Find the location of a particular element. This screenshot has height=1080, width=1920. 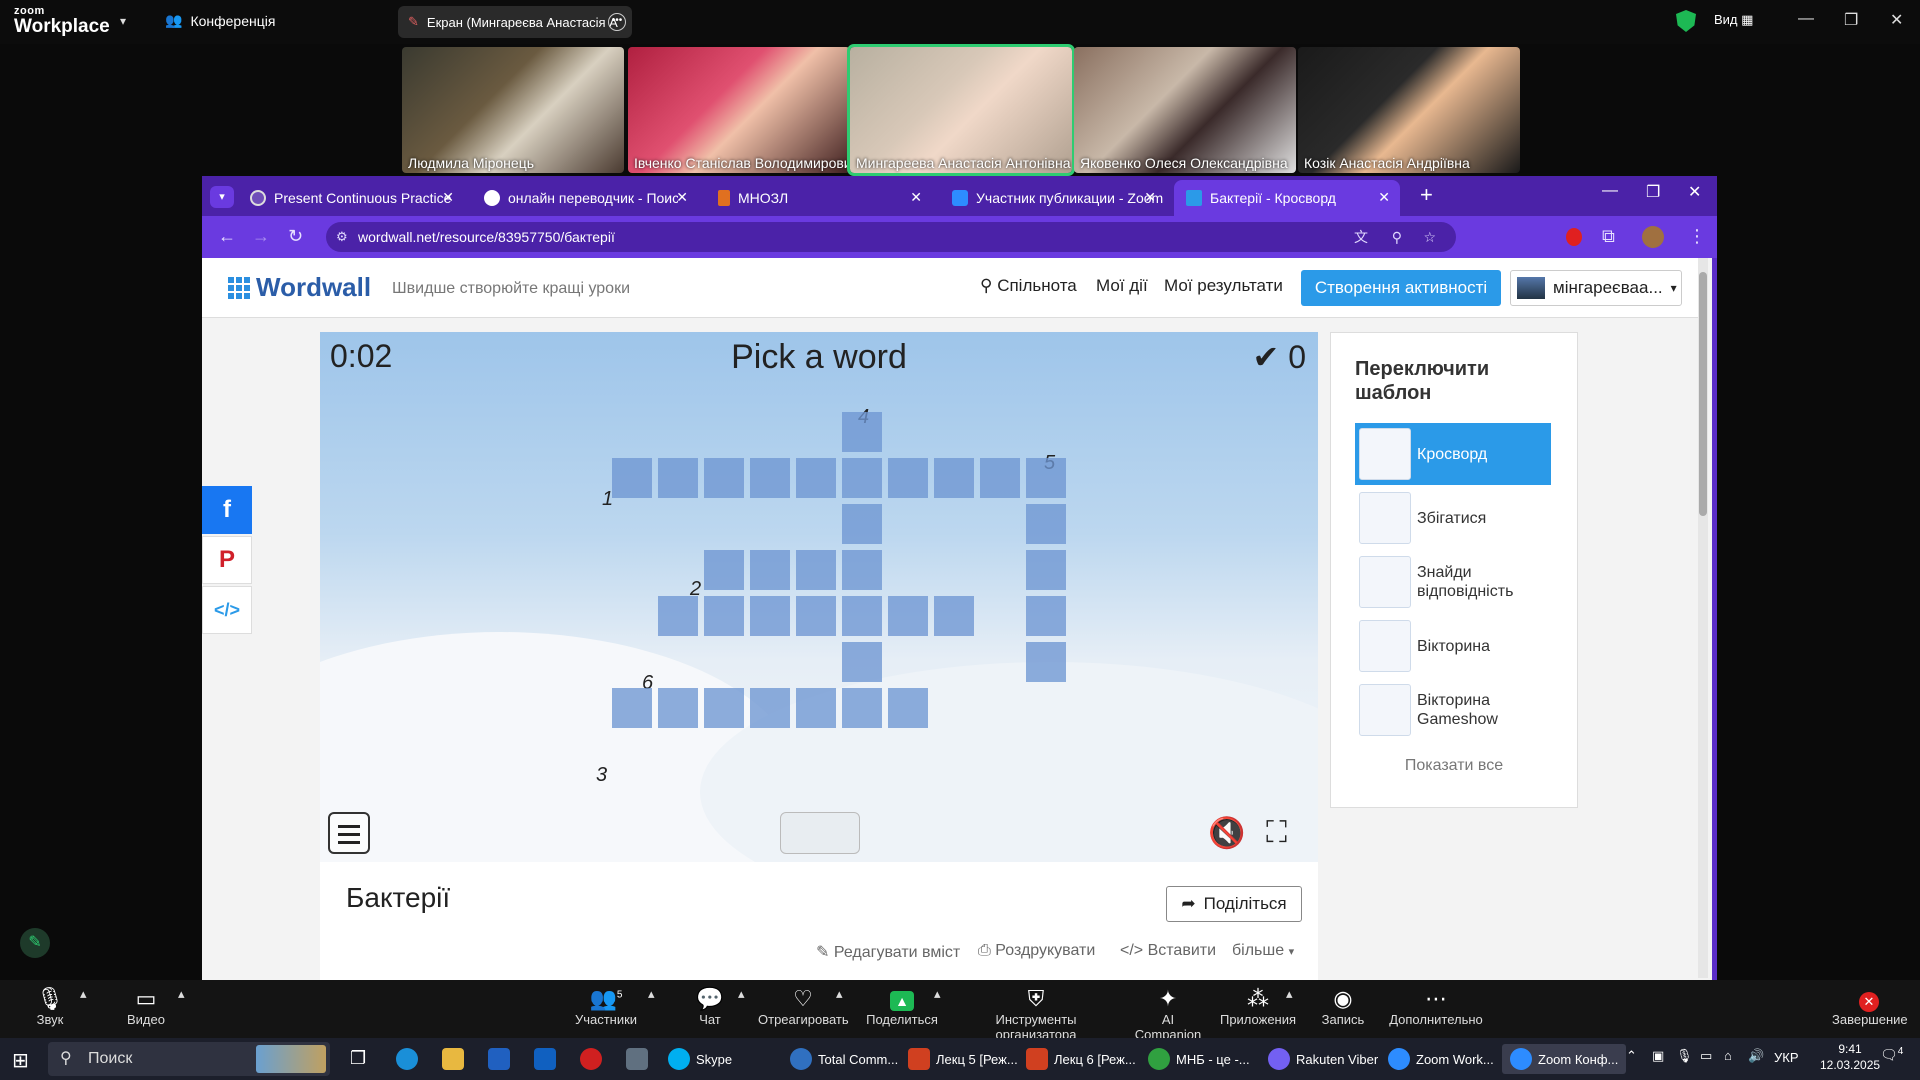

outlook-icon is located at coordinates (545, 1059).